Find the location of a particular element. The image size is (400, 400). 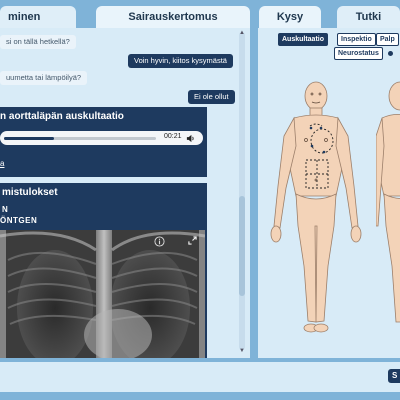

body-back-figure is located at coordinates (388, 211).